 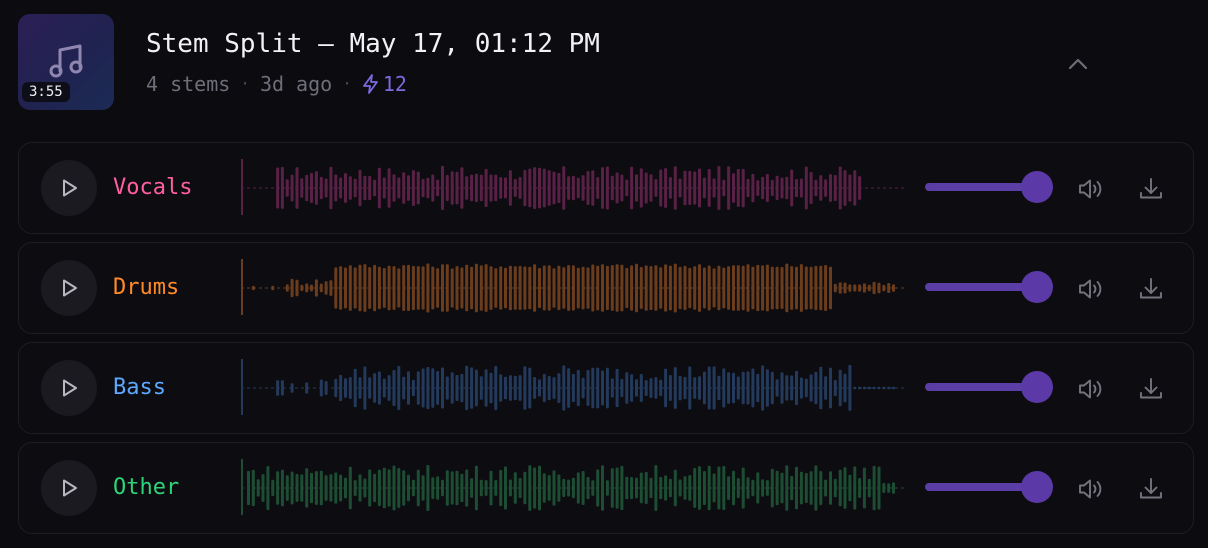 What do you see at coordinates (66, 62) in the screenshot?
I see `track-thumbnail: 3:55` at bounding box center [66, 62].